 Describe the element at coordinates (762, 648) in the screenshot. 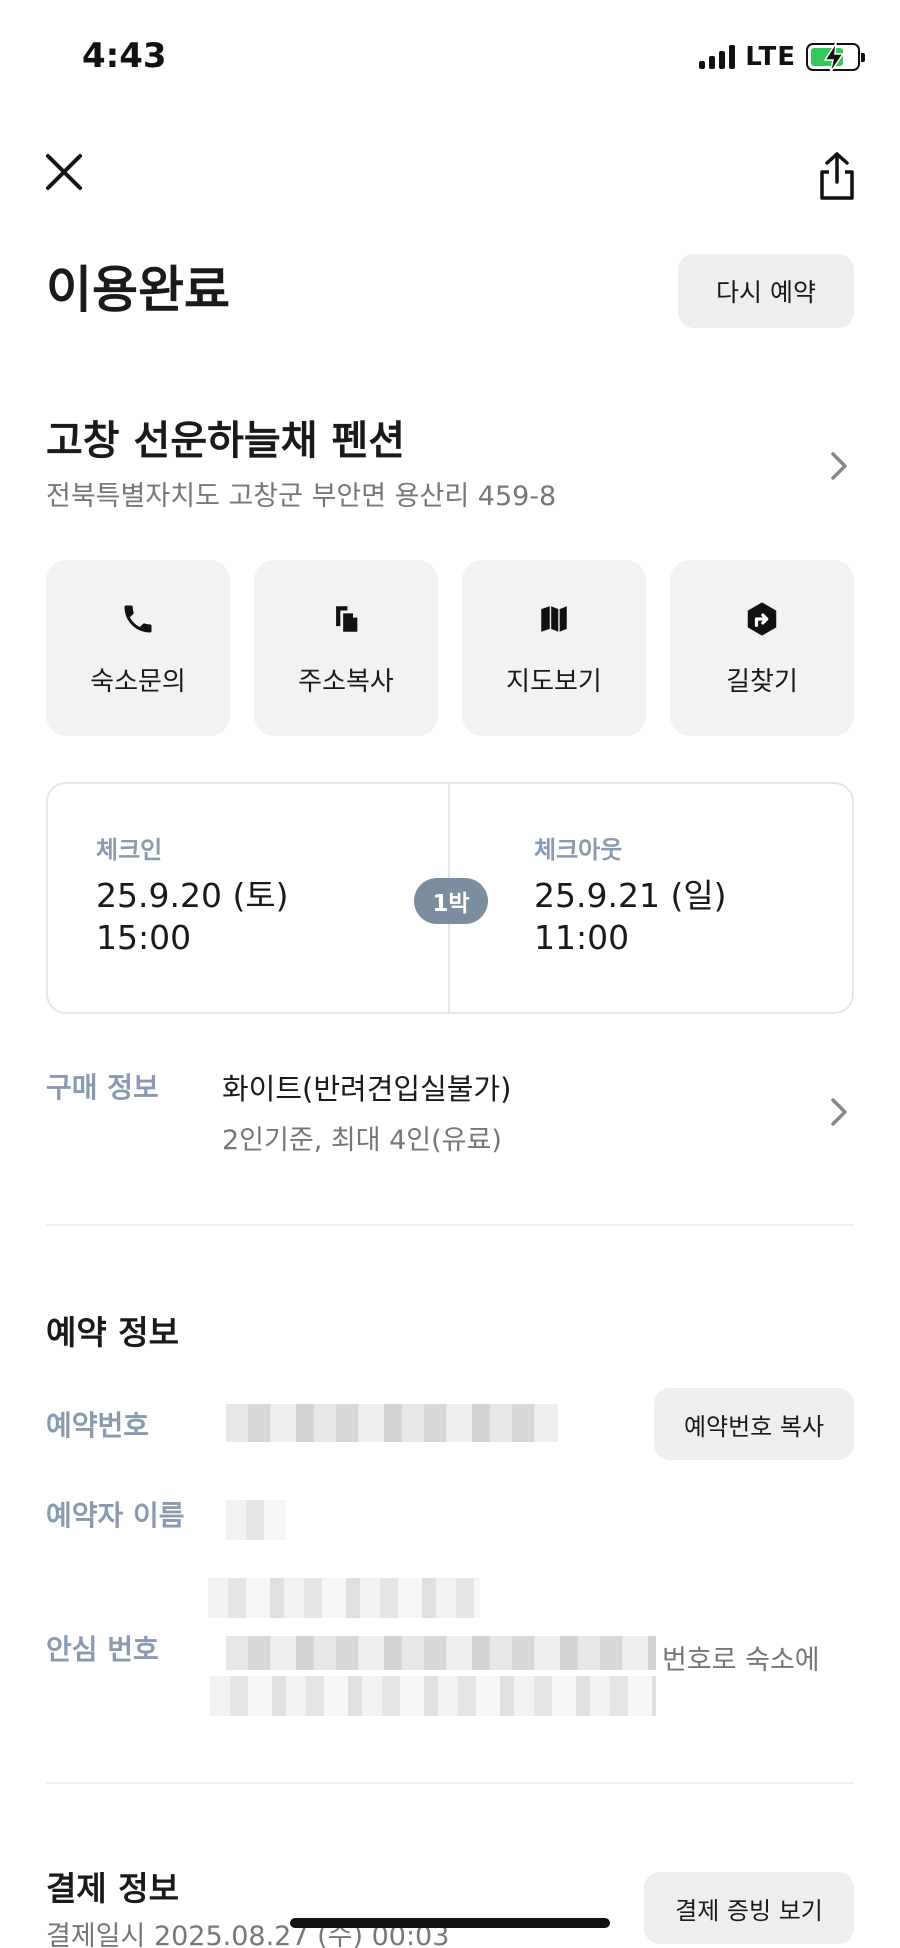

I see `directions-button: 길찾기` at that location.